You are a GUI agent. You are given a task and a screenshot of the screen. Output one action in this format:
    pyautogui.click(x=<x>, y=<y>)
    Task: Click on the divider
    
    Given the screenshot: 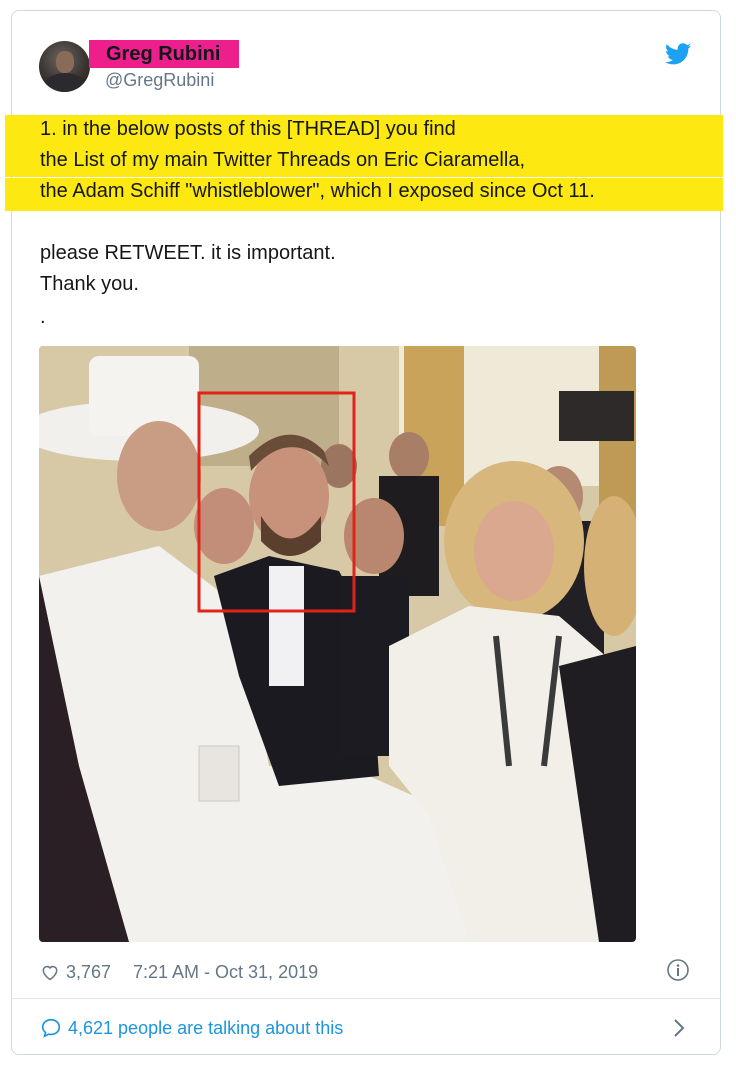 What is the action you would take?
    pyautogui.click(x=366, y=998)
    